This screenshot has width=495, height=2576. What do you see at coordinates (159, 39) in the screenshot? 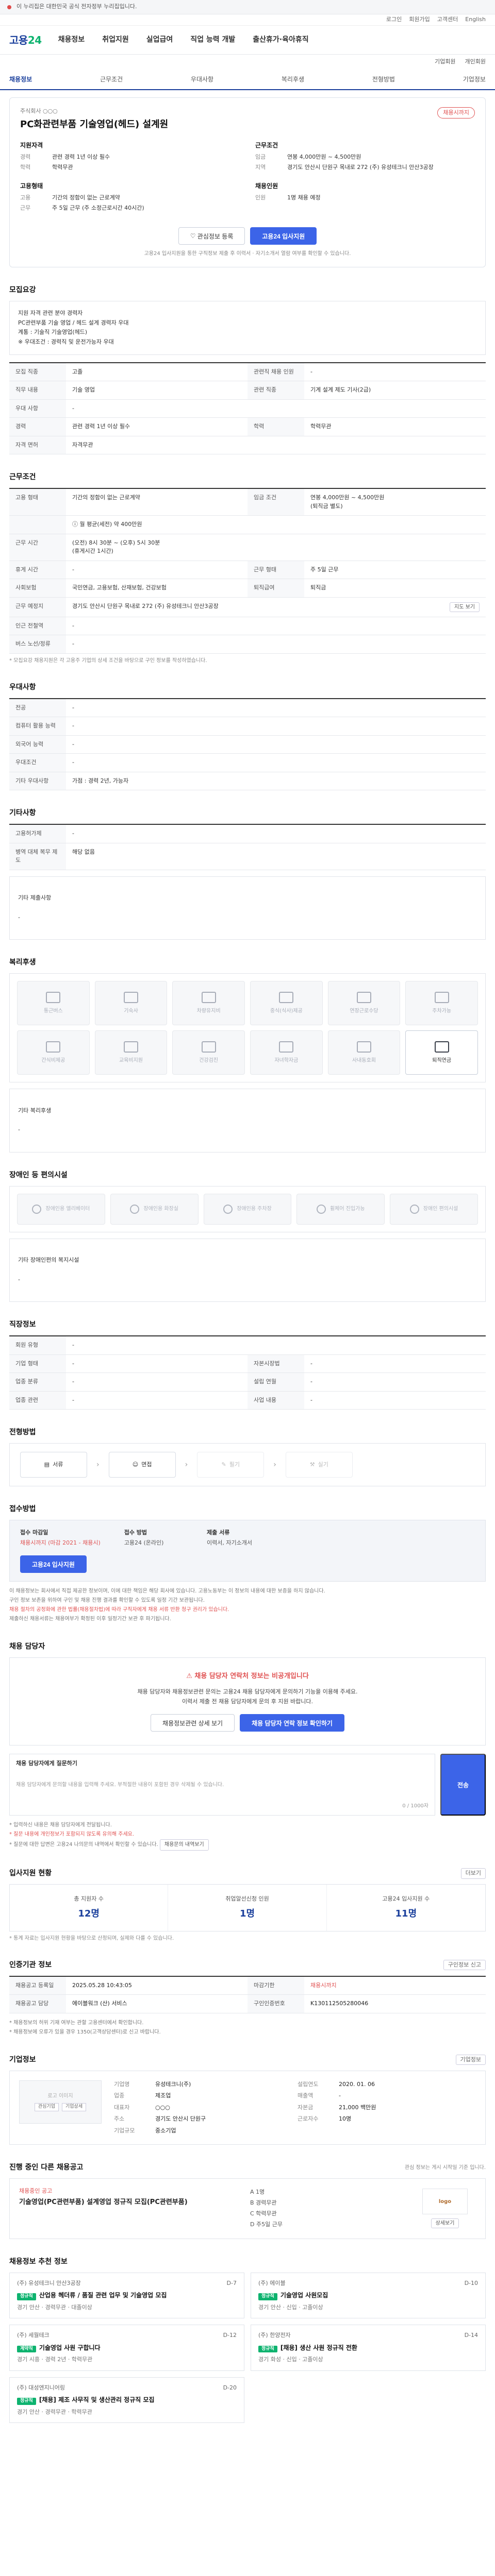
I see `nav-item-benefits: 실업급여` at bounding box center [159, 39].